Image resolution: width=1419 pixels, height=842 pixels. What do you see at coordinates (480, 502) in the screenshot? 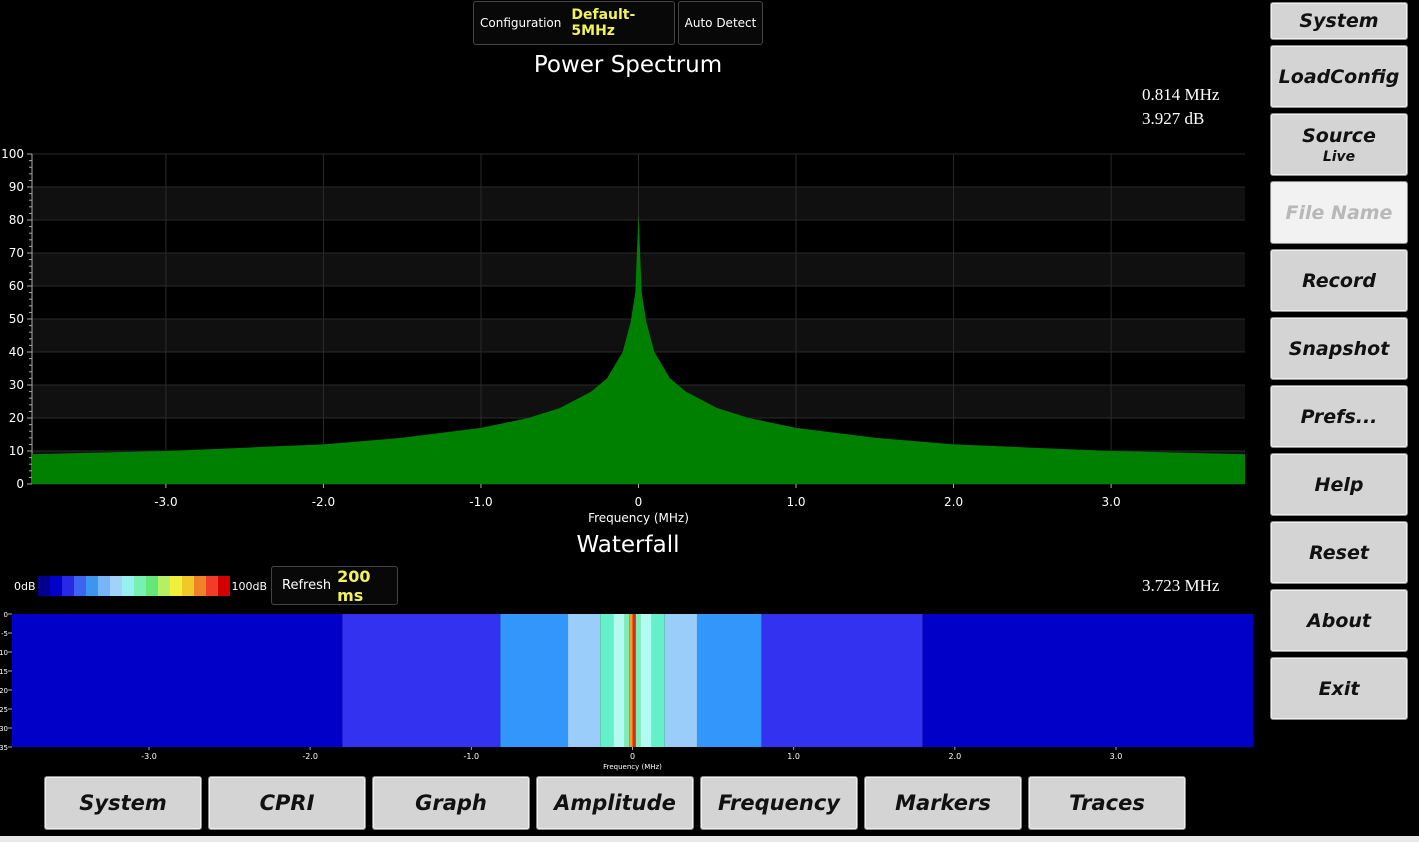
I see `x-tick-label: -1.0` at bounding box center [480, 502].